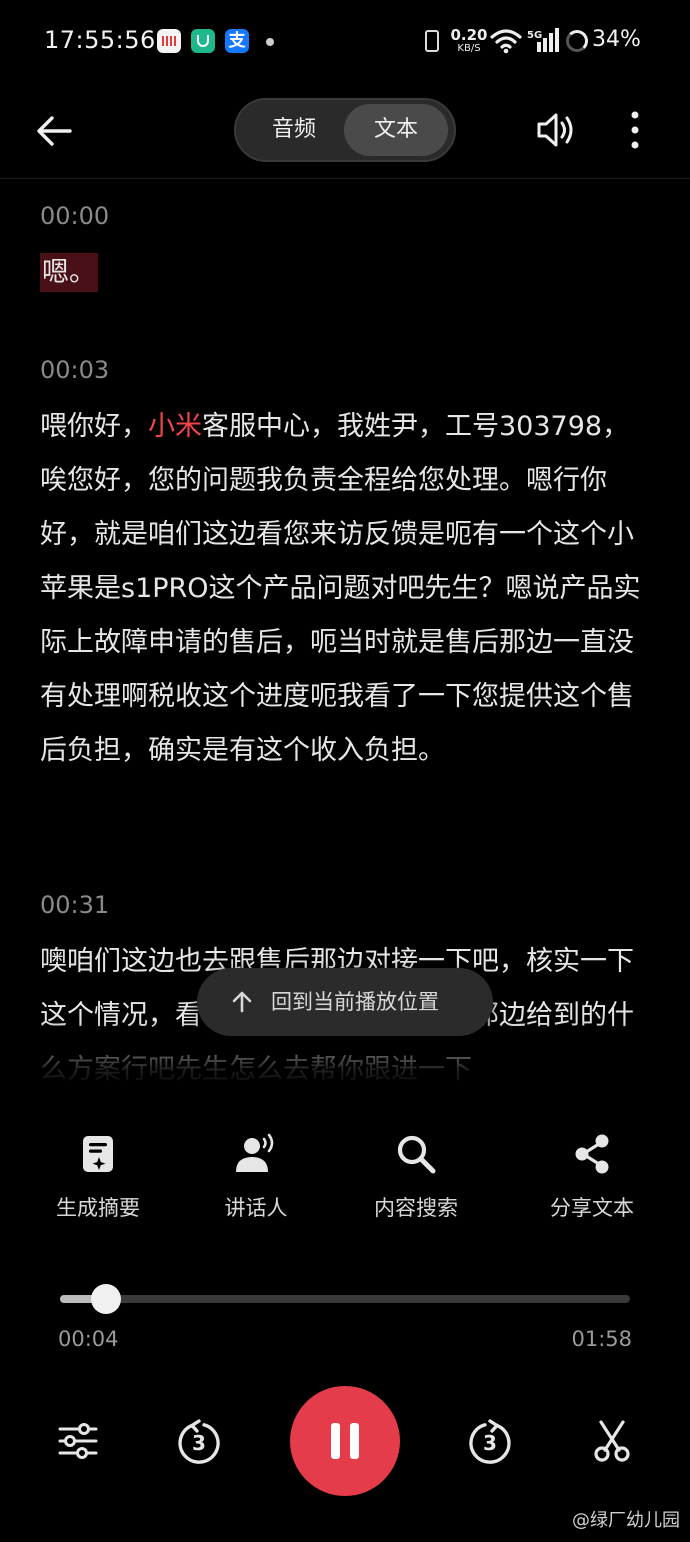  I want to click on playback-controls: 3 3, so click(345, 1441).